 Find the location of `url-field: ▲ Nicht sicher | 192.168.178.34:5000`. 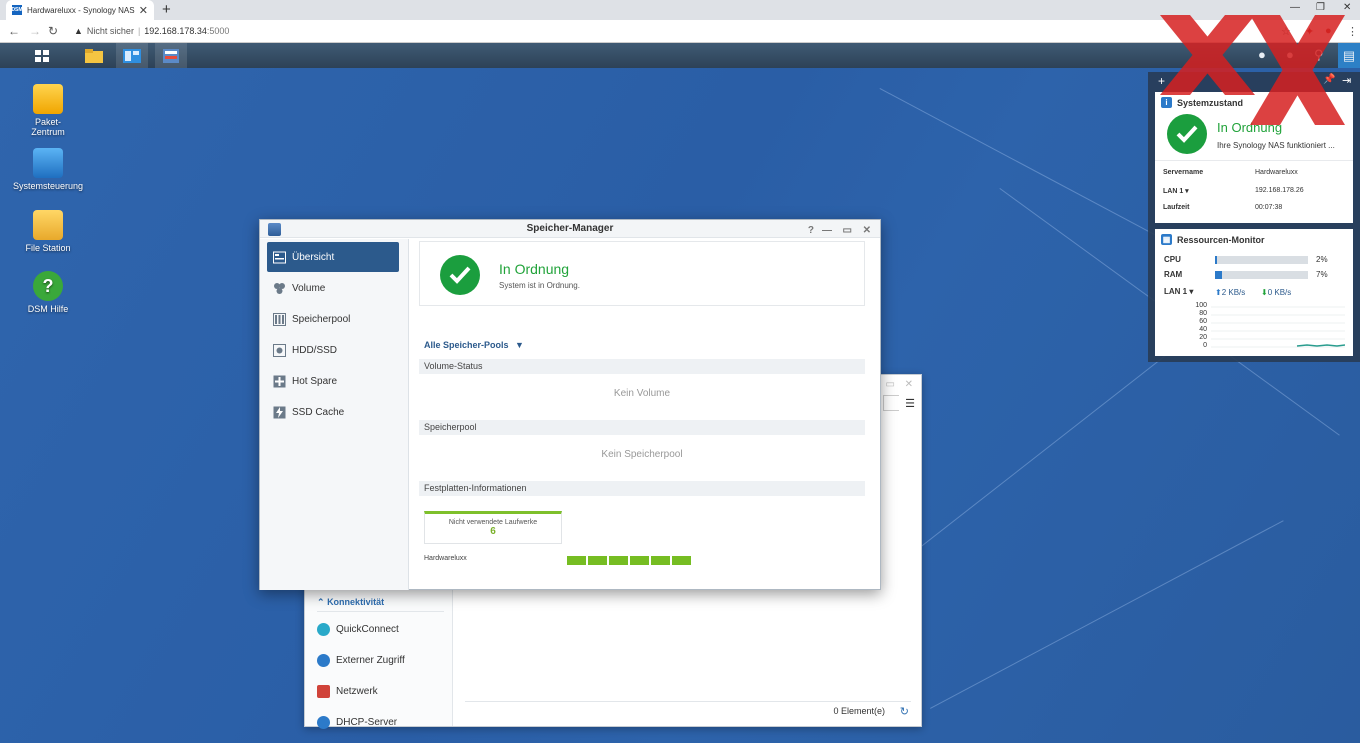

url-field: ▲ Nicht sicher | 192.168.178.34:5000 is located at coordinates (151, 31).